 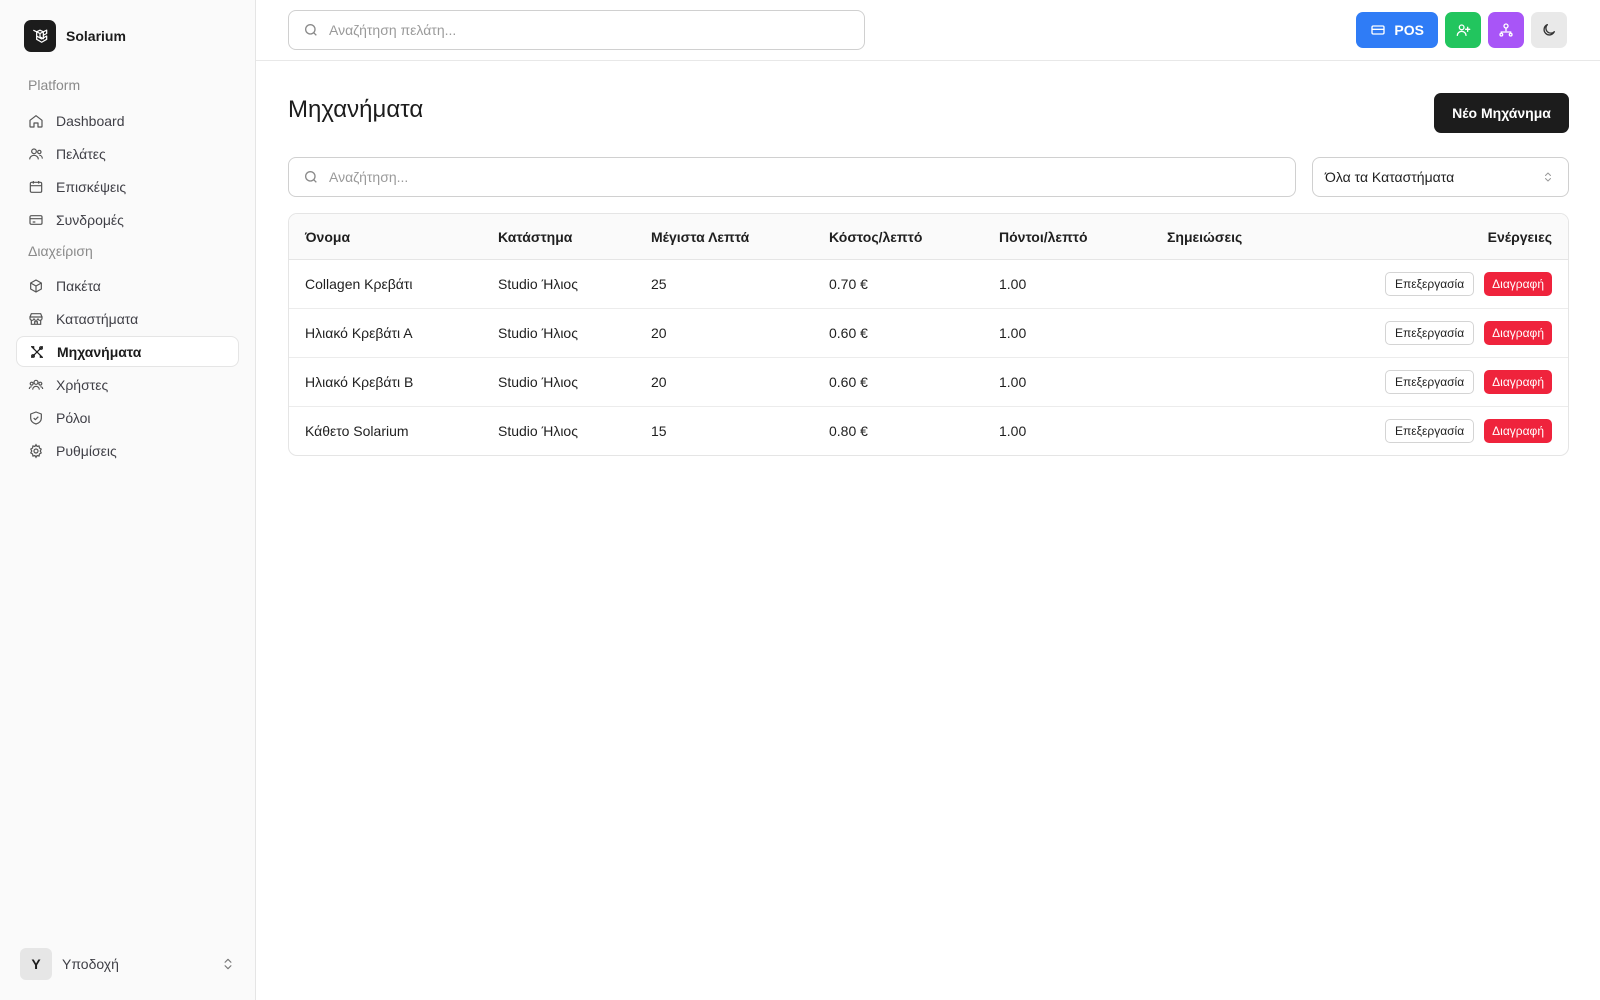 I want to click on sidebar-item-subscriptions: Συνδρομές, so click(x=127, y=219).